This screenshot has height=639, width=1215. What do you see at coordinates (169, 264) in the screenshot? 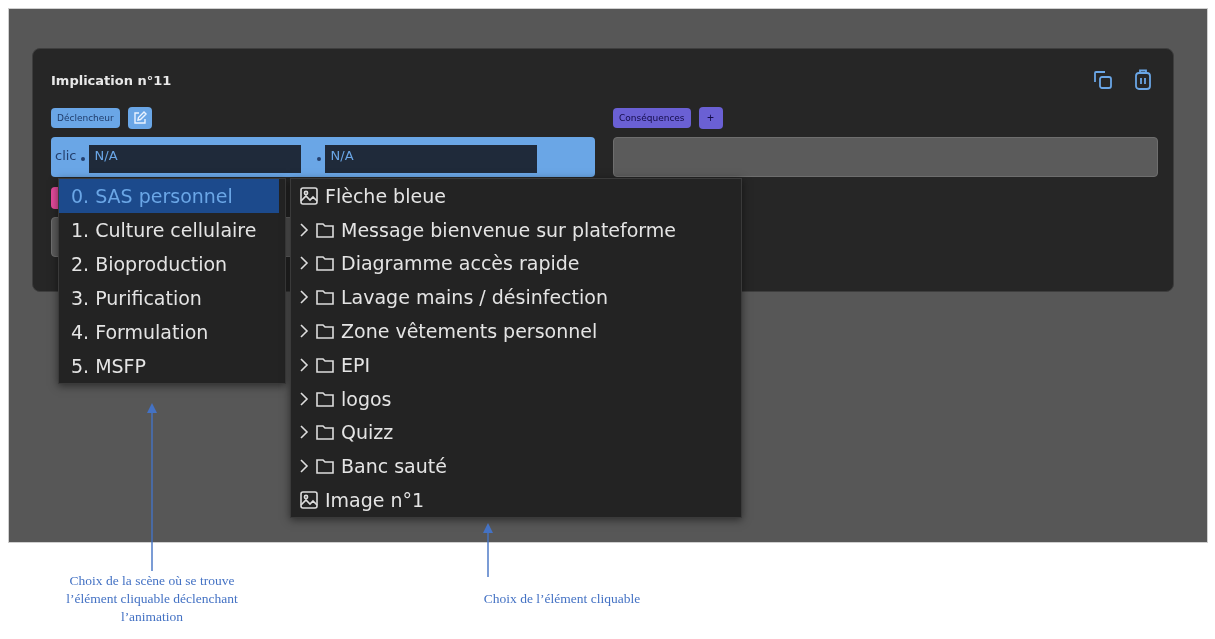
I see `scene-option: 2. Bioproduction` at bounding box center [169, 264].